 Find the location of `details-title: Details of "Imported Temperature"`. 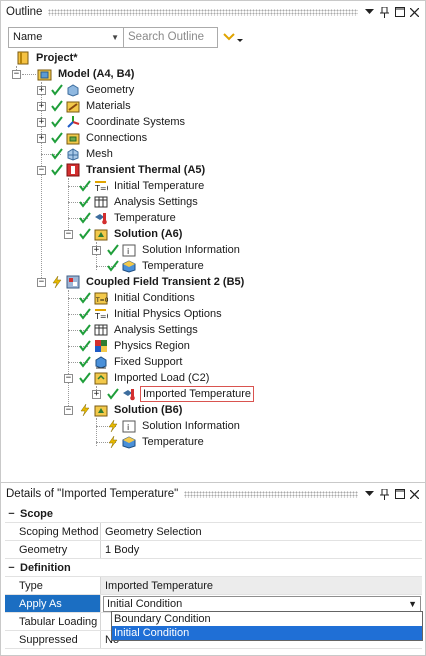

details-title: Details of "Imported Temperature" is located at coordinates (92, 494).